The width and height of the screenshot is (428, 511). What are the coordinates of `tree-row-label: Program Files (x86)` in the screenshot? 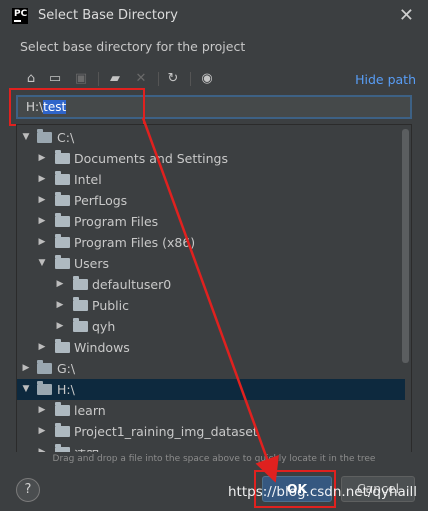 It's located at (135, 242).